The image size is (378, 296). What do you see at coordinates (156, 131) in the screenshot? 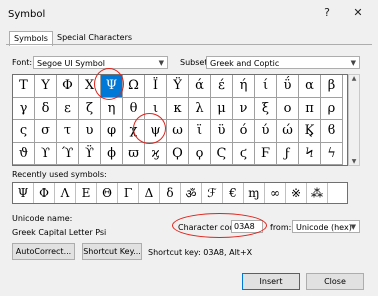
I see `symbol-cell: ψ` at bounding box center [156, 131].